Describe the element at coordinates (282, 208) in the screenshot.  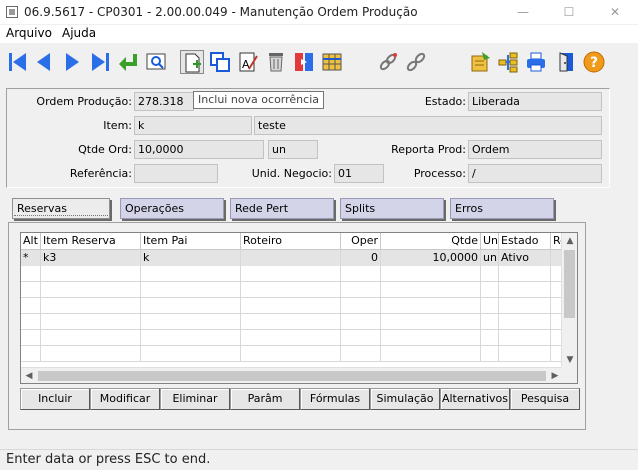
I see `tab-rede-pert: Rede Pert` at that location.